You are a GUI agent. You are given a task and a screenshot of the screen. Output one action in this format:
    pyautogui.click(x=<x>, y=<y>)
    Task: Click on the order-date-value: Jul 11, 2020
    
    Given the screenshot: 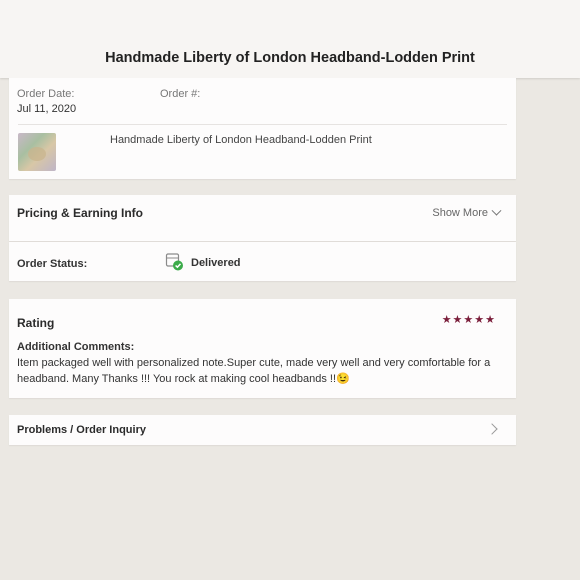 What is the action you would take?
    pyautogui.click(x=47, y=109)
    